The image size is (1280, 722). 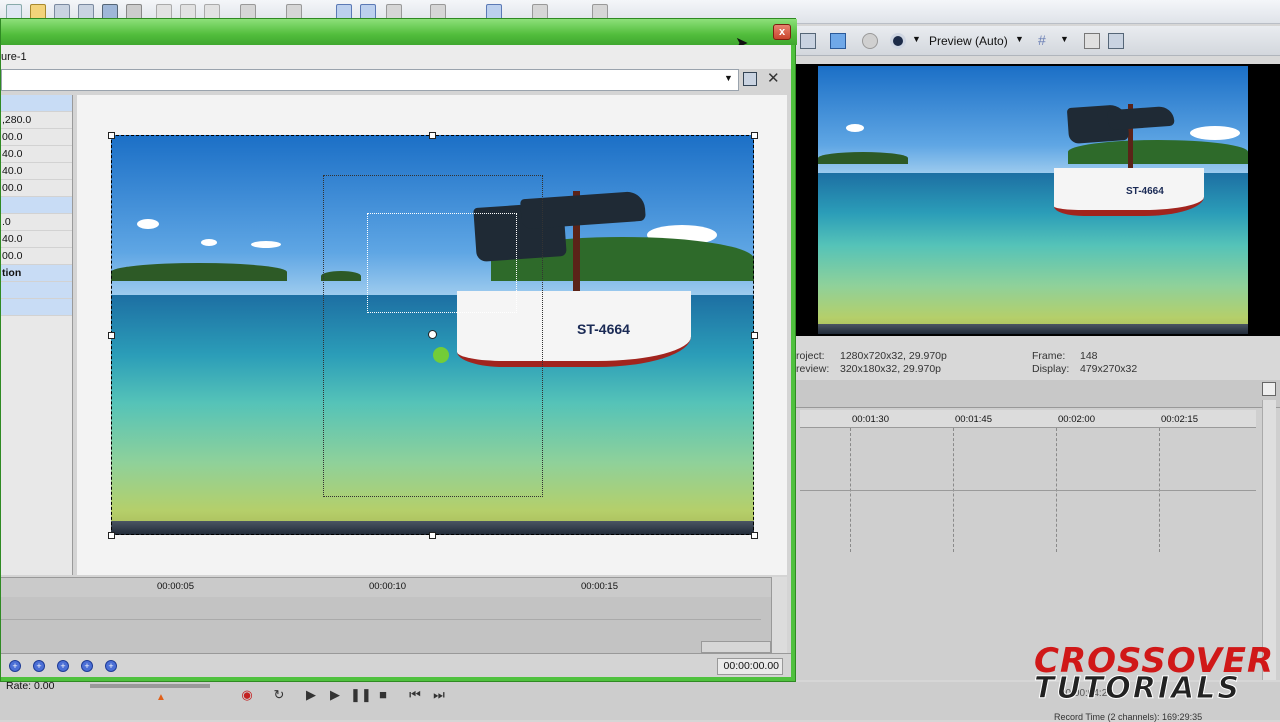 I want to click on property-row: .0, so click(x=36, y=222).